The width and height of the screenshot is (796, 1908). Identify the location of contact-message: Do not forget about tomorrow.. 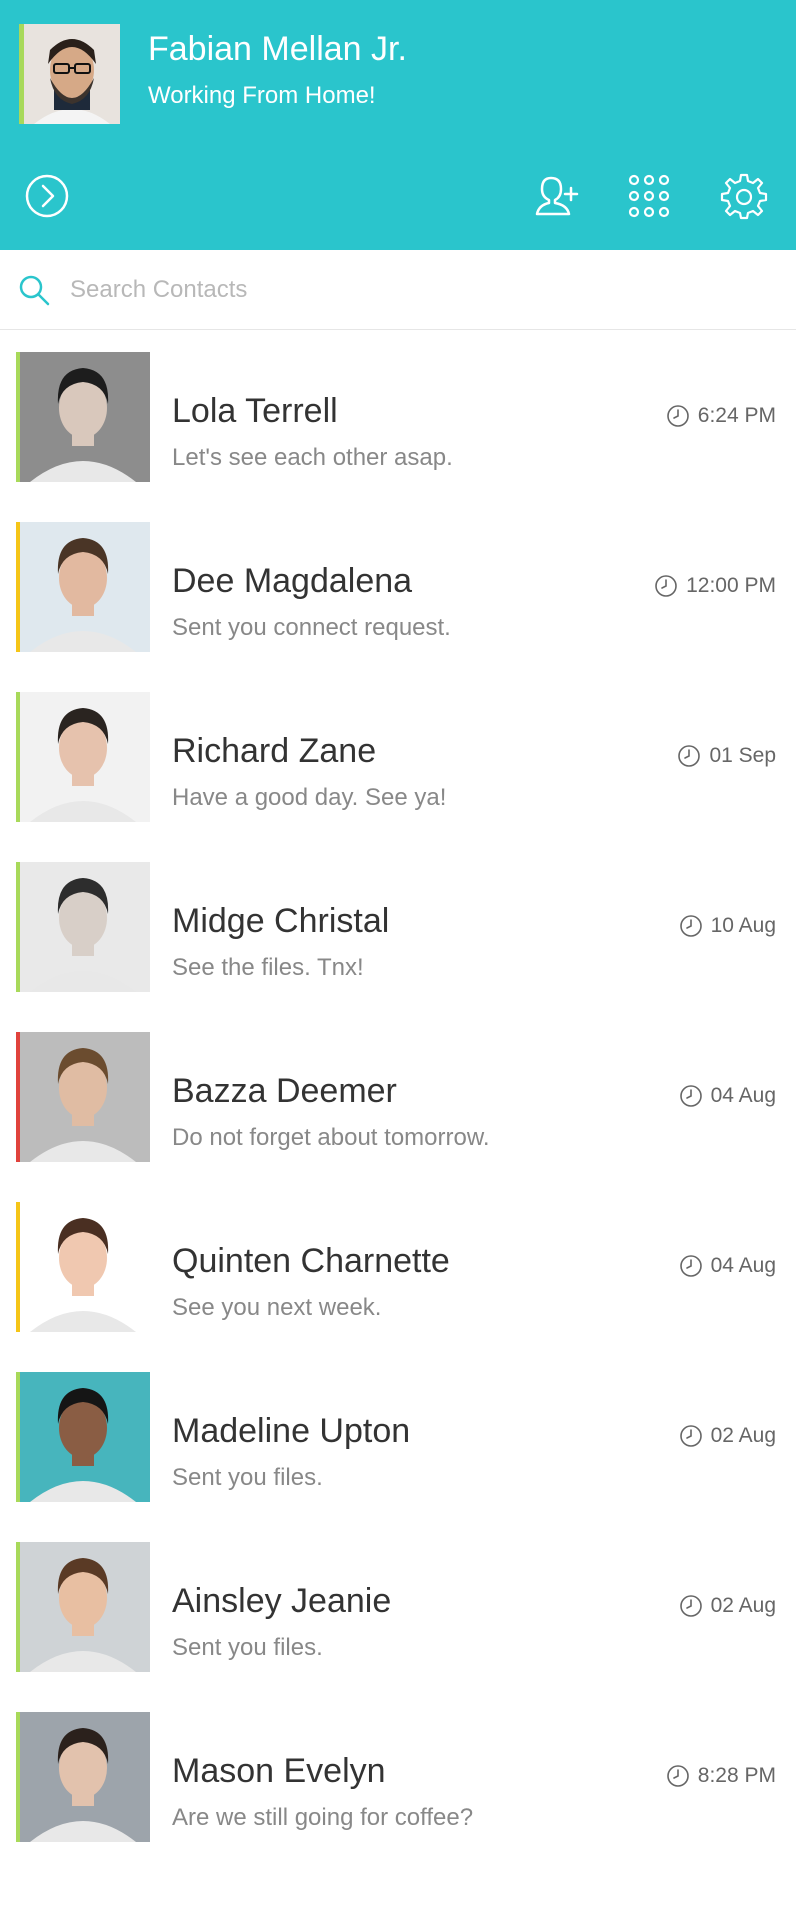
(331, 1137).